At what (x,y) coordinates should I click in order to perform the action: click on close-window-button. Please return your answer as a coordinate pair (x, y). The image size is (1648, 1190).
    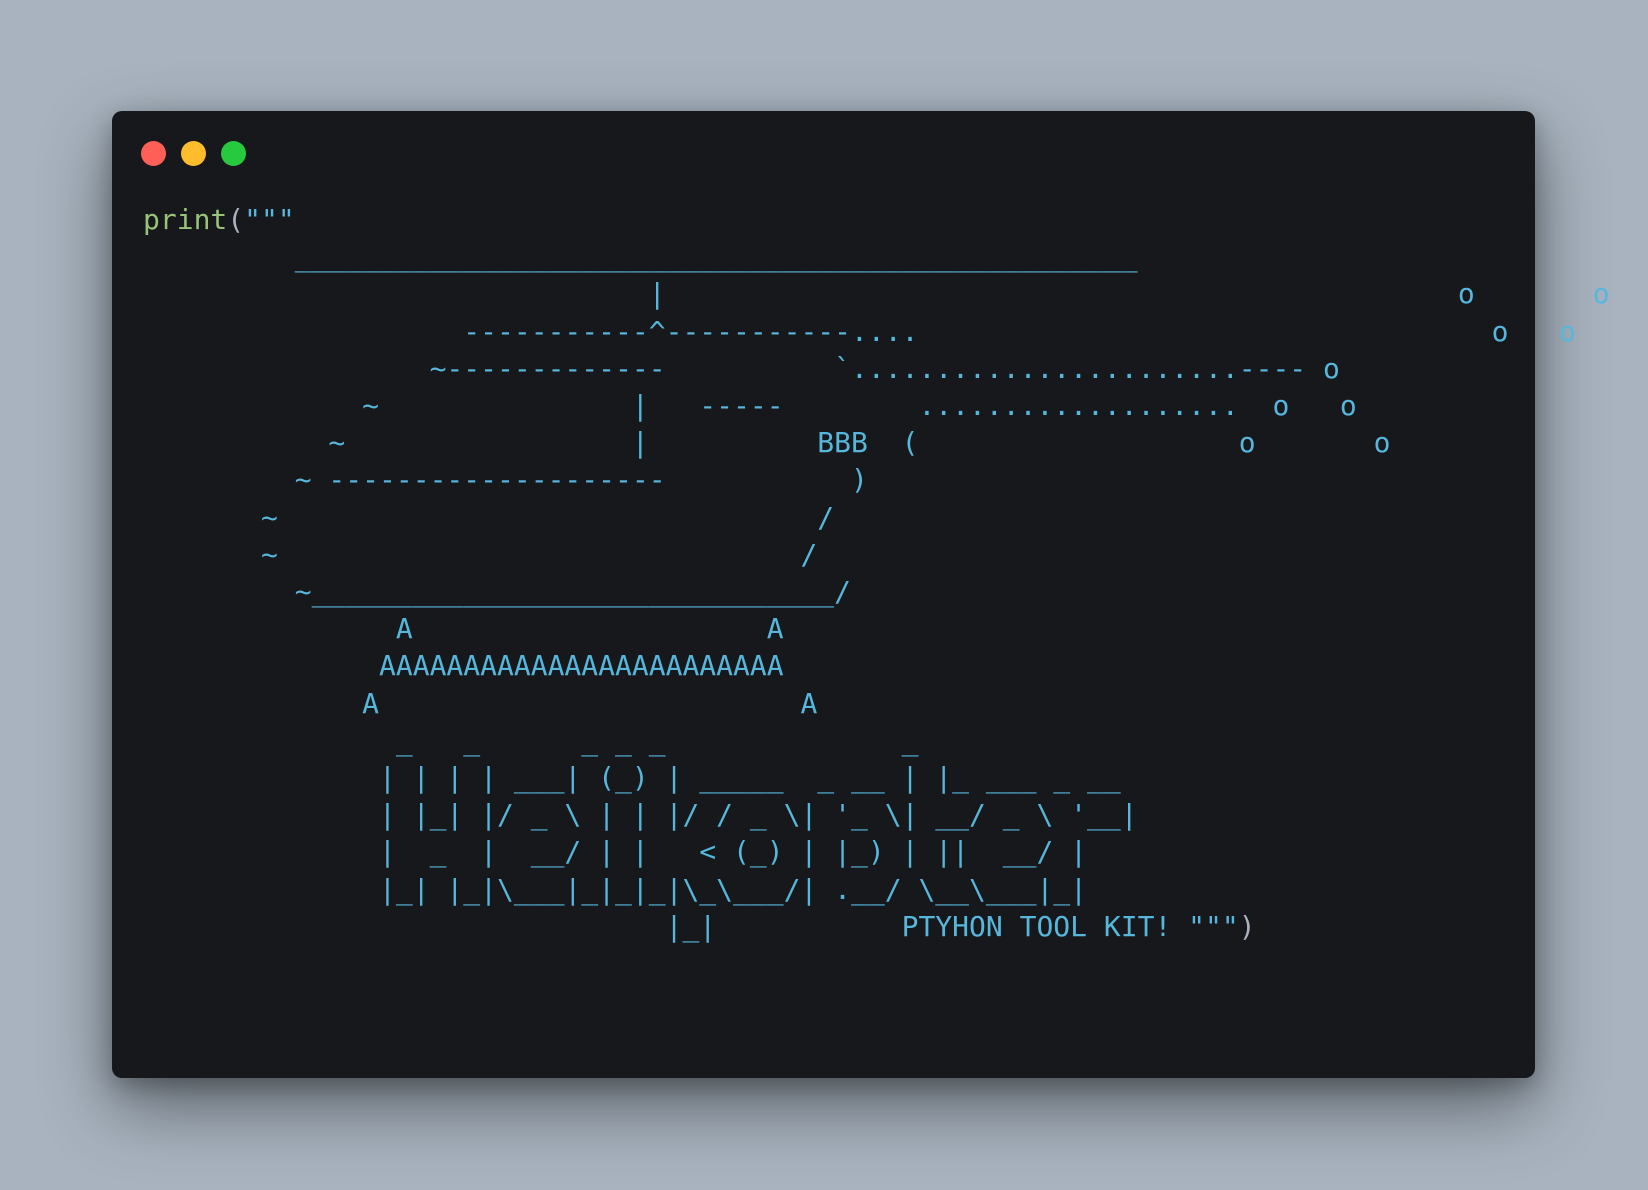
    Looking at the image, I should click on (153, 153).